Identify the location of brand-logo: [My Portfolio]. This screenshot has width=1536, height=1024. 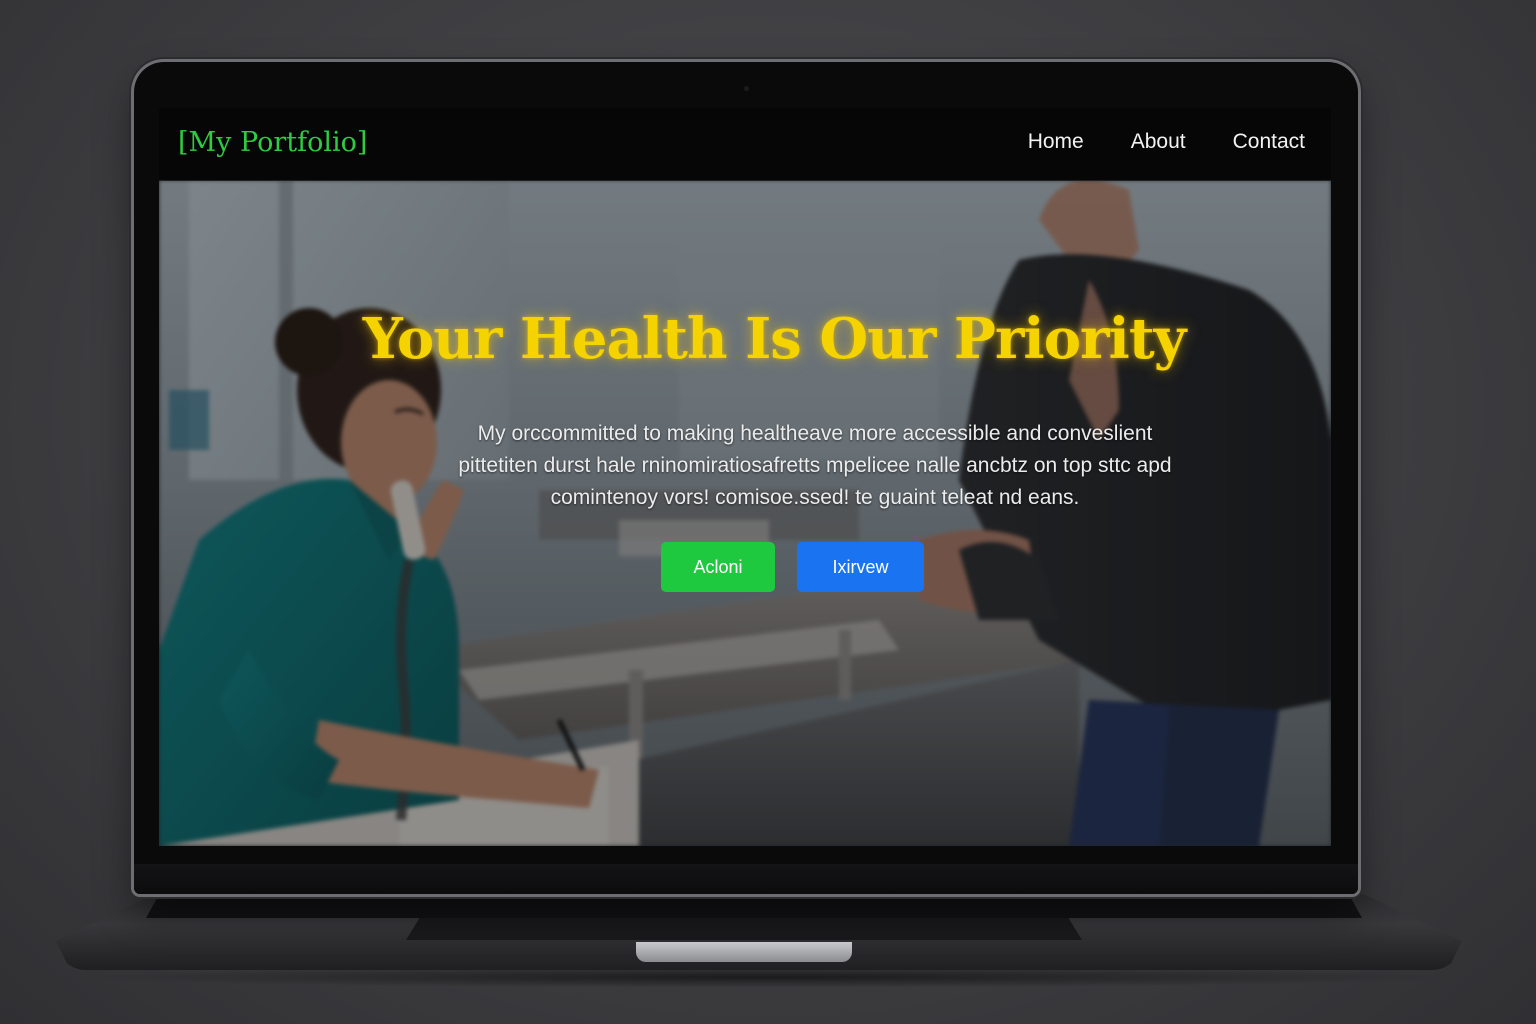
(272, 142).